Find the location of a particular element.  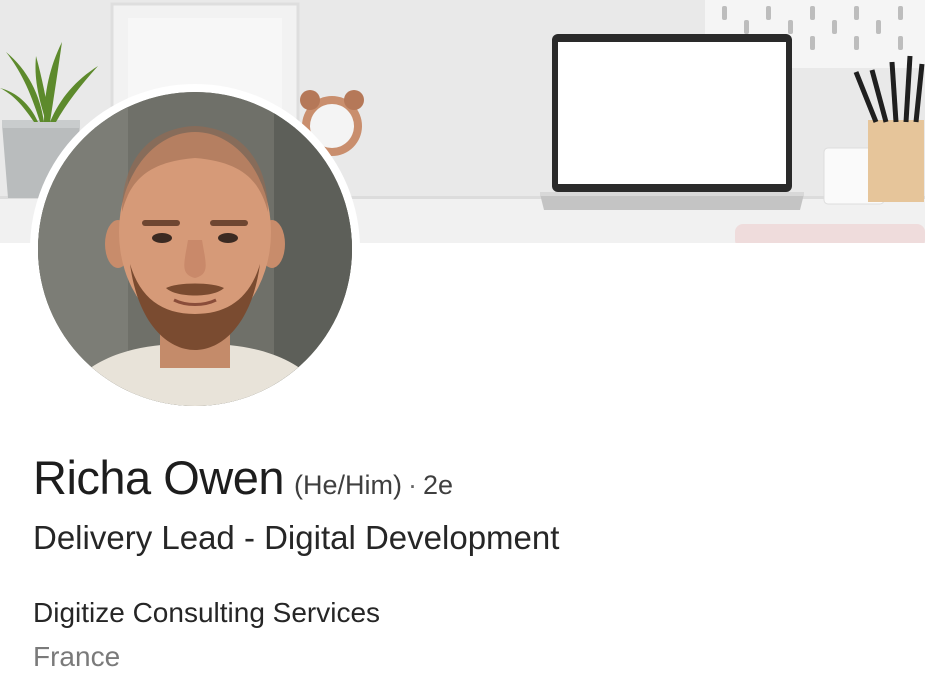

connection-degree: 2e is located at coordinates (438, 485).